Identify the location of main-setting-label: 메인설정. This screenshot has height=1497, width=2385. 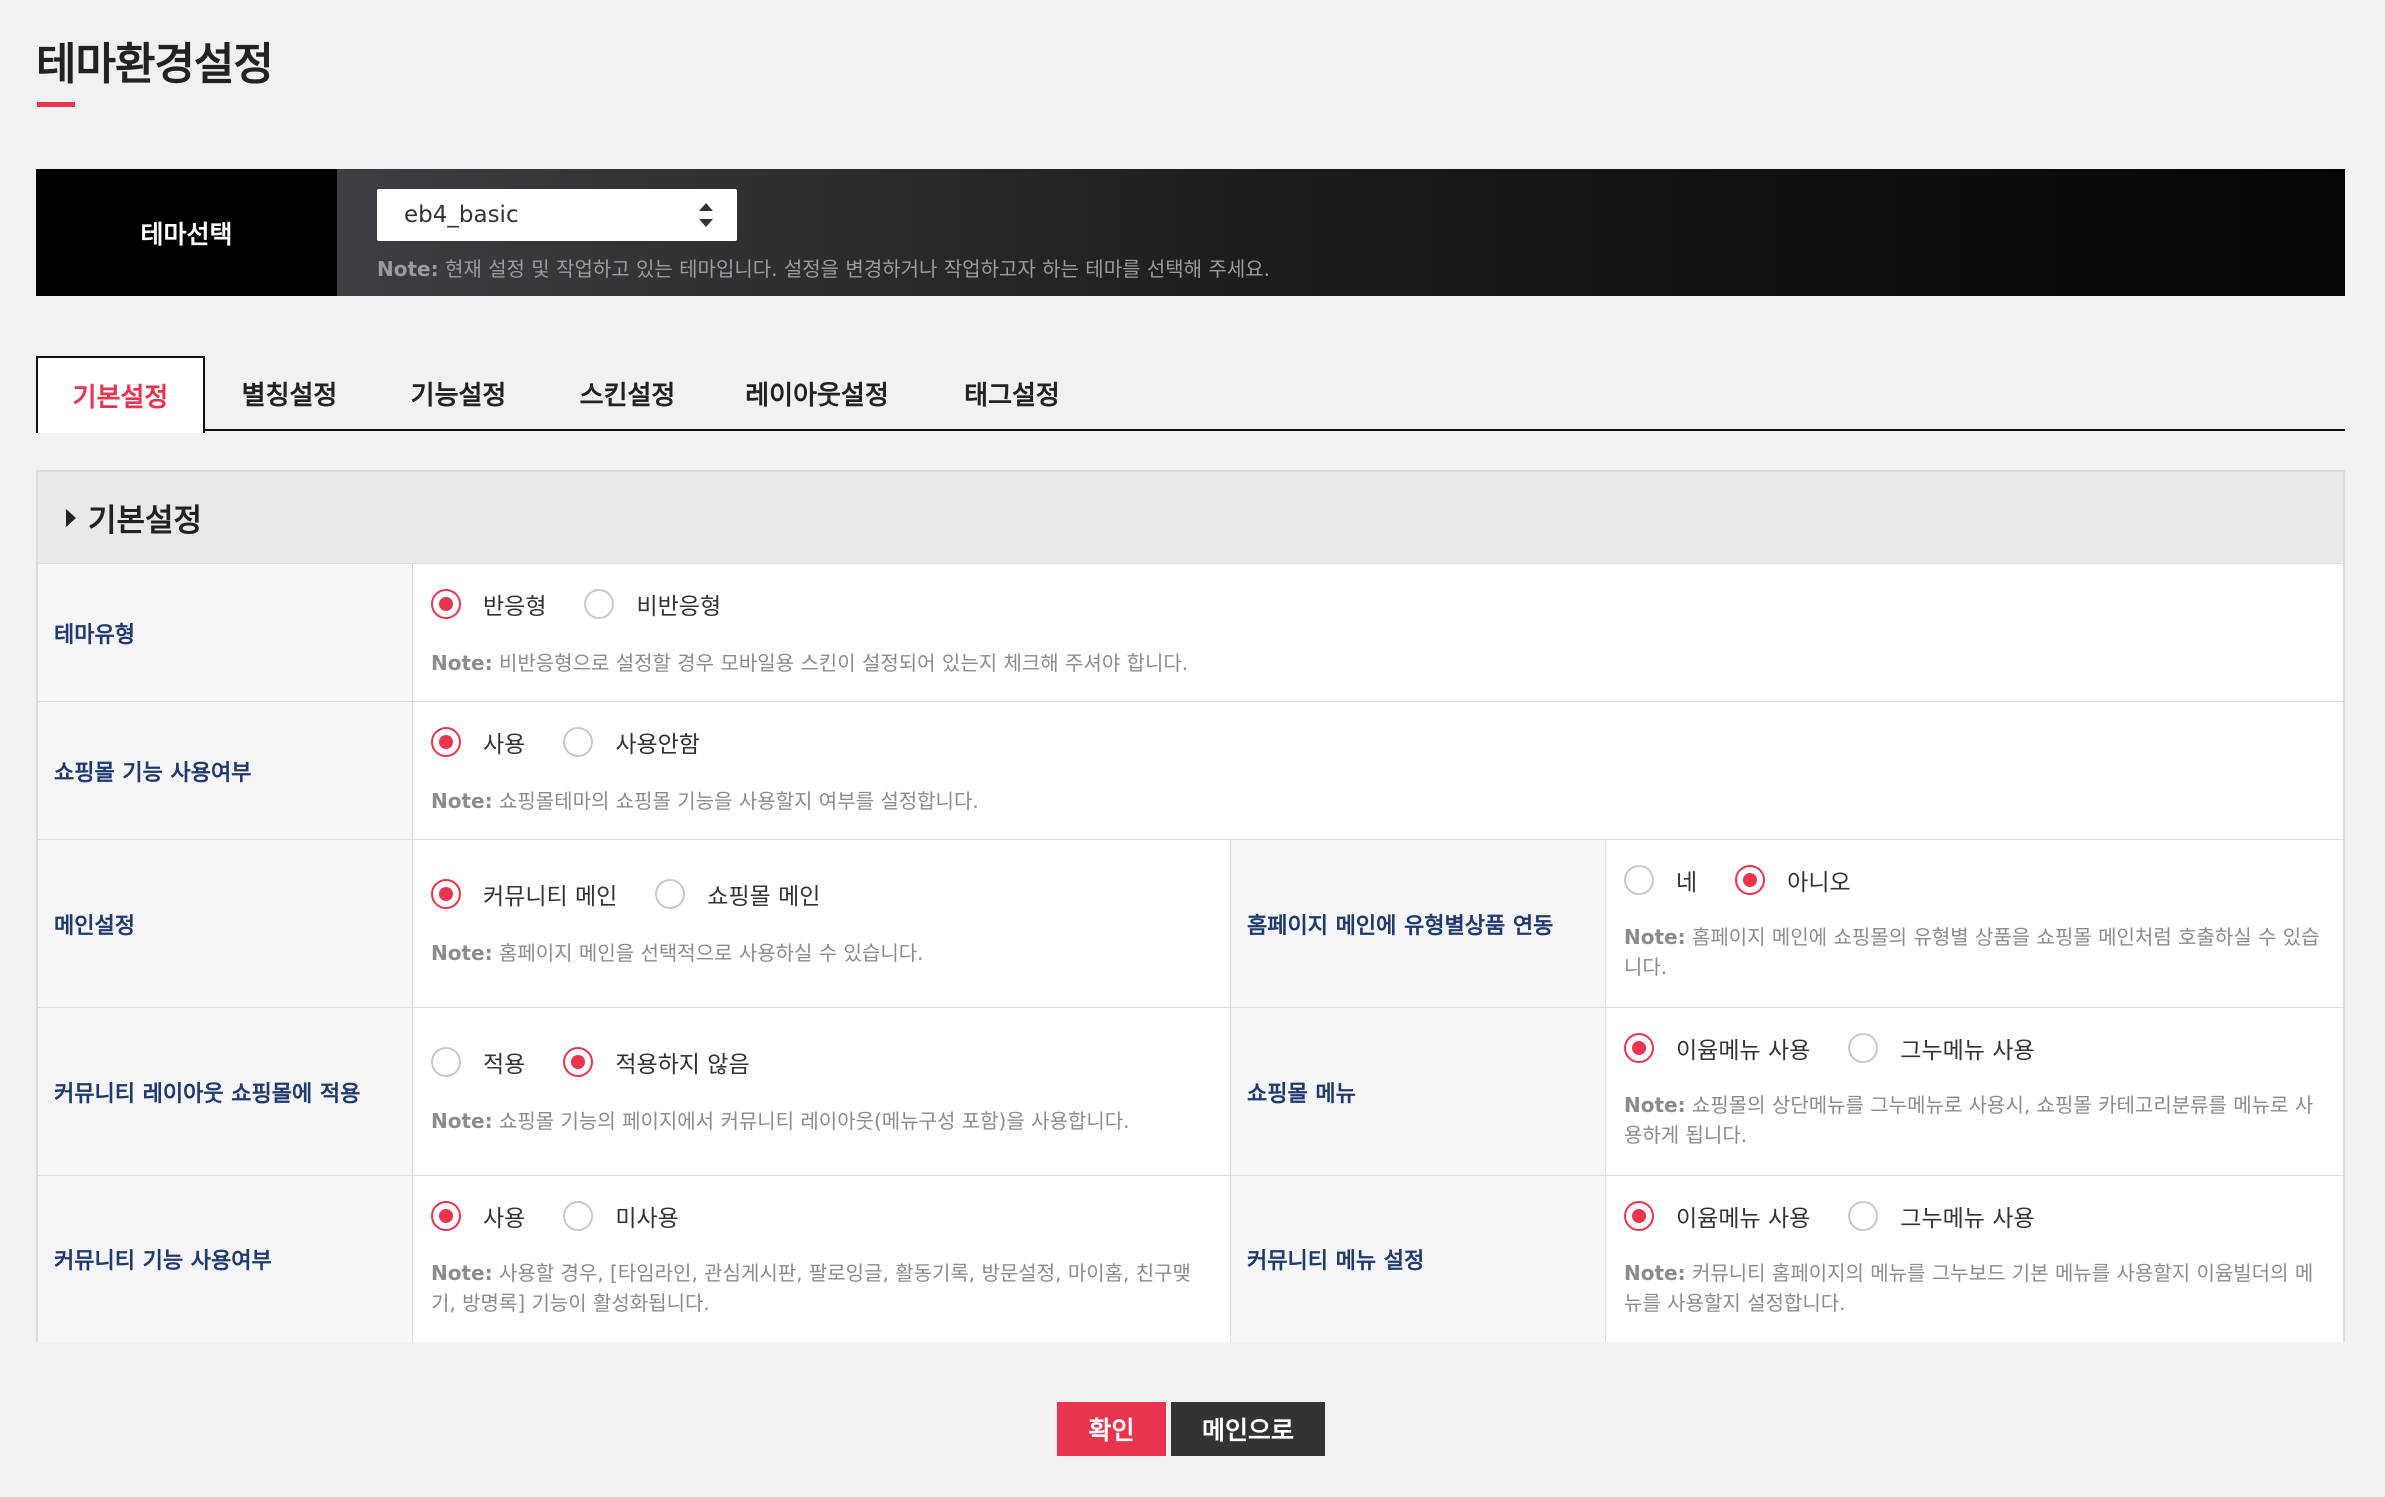
(225, 923).